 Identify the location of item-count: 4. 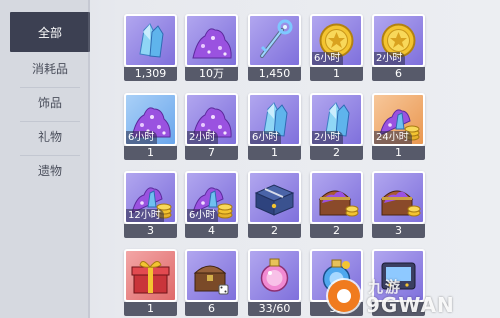
(211, 231).